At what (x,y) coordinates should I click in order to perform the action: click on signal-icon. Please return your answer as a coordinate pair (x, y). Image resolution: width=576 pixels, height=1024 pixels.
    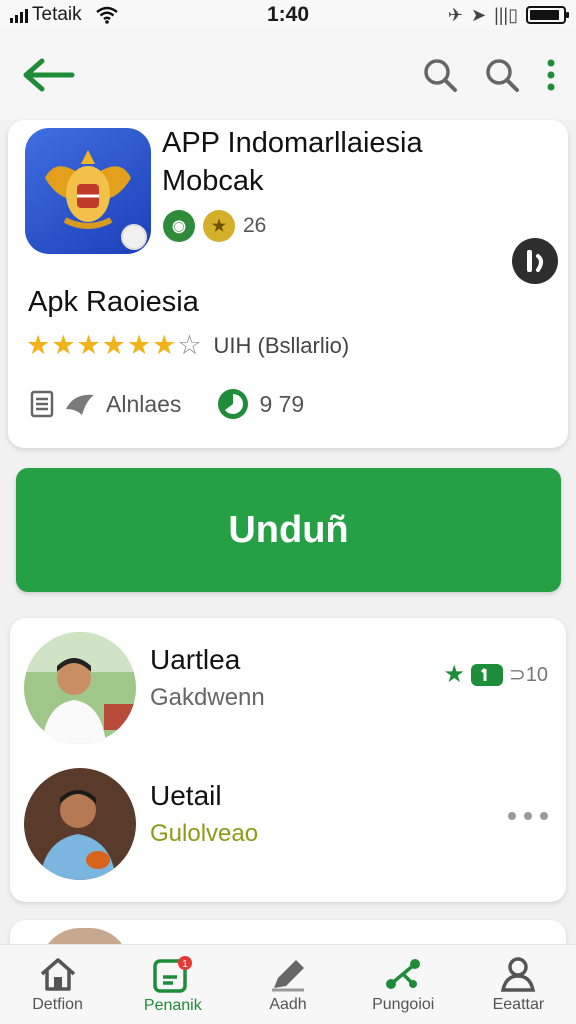
    Looking at the image, I should click on (19, 15).